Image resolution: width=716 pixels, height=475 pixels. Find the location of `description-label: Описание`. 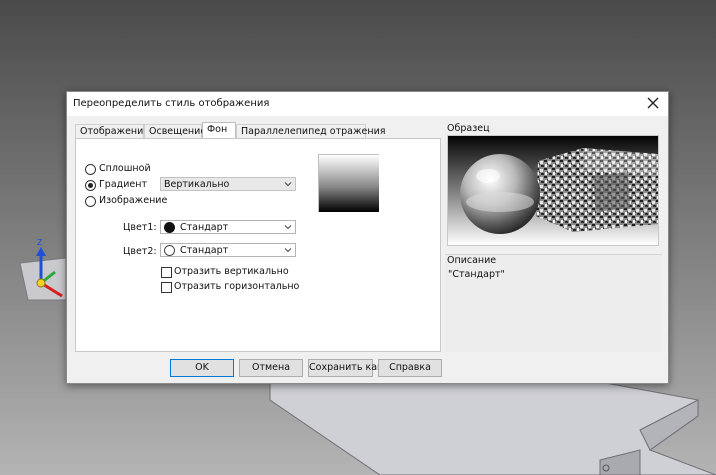

description-label: Описание is located at coordinates (472, 260).